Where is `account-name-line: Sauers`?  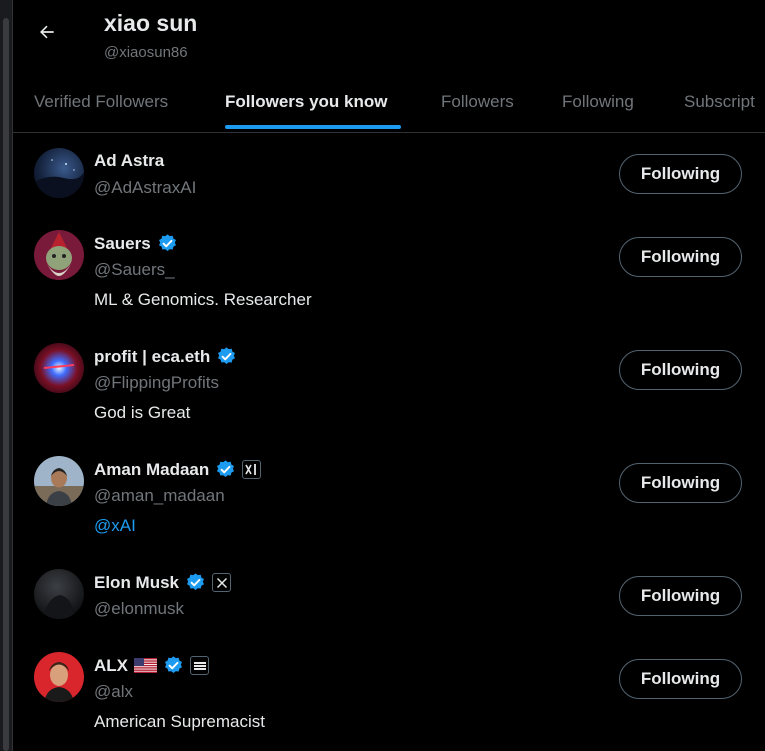 account-name-line: Sauers is located at coordinates (136, 243).